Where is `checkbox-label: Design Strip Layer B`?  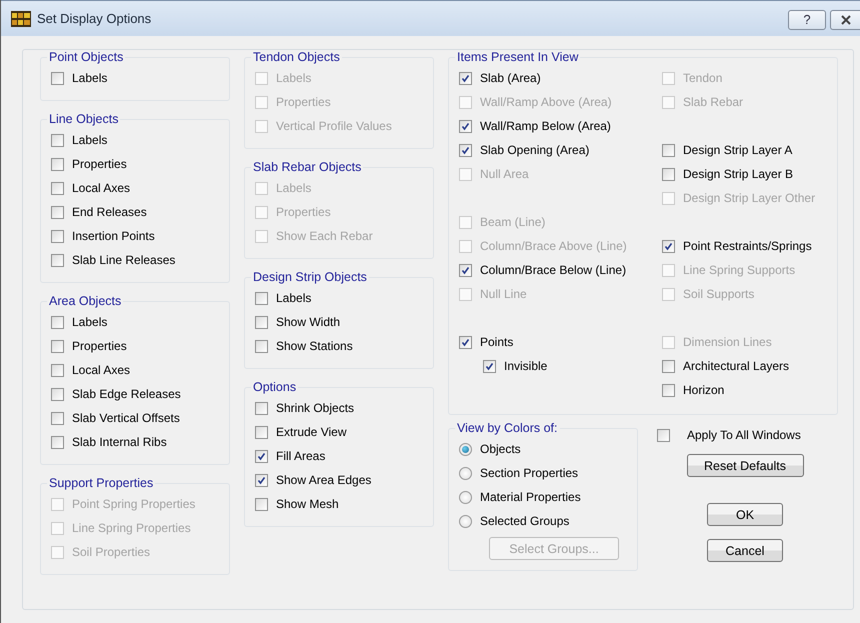
checkbox-label: Design Strip Layer B is located at coordinates (738, 174).